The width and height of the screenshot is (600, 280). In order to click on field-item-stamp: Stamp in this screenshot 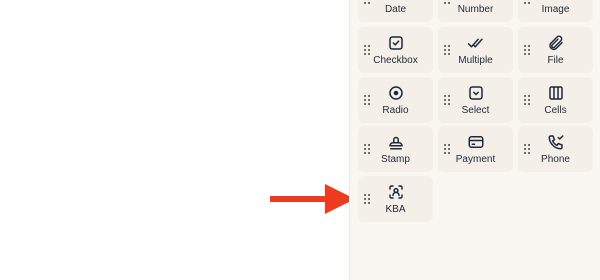, I will do `click(395, 149)`.